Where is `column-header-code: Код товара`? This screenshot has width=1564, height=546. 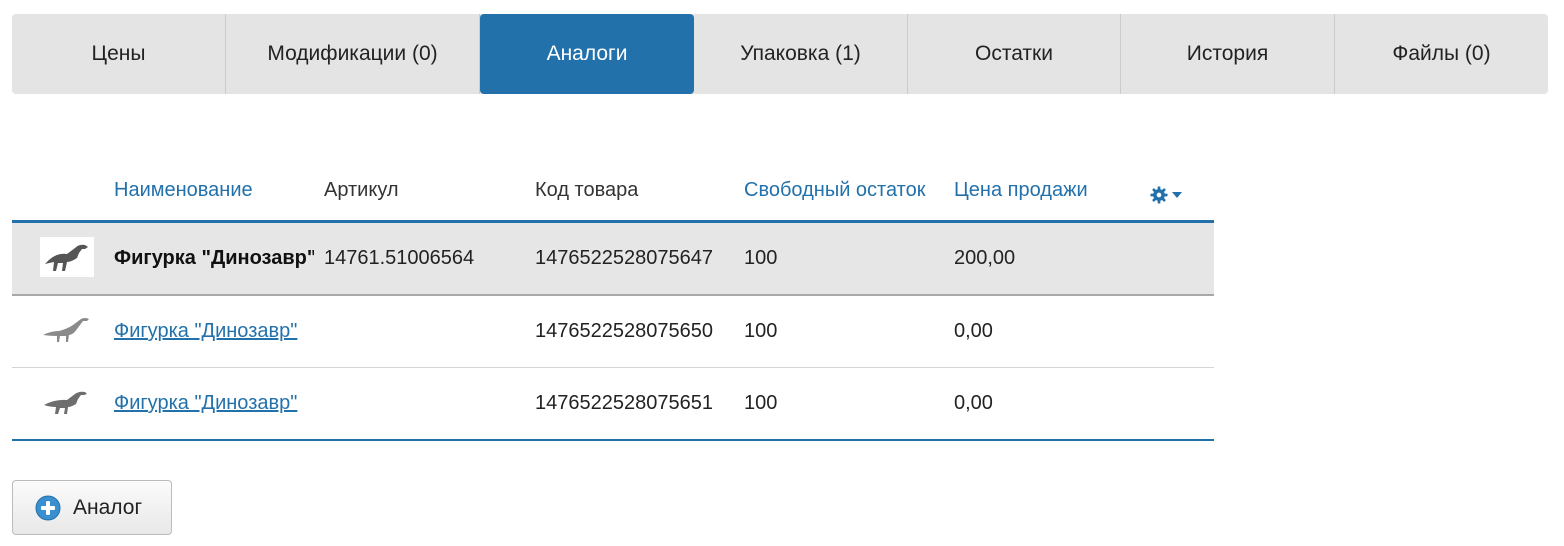 column-header-code: Код товара is located at coordinates (587, 189).